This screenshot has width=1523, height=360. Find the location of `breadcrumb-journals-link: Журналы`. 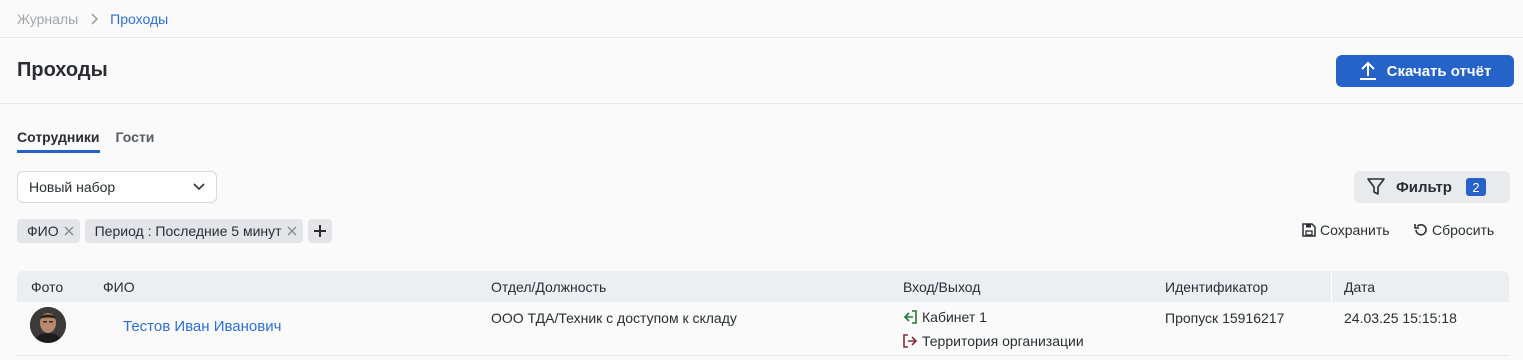

breadcrumb-journals-link: Журналы is located at coordinates (47, 19).